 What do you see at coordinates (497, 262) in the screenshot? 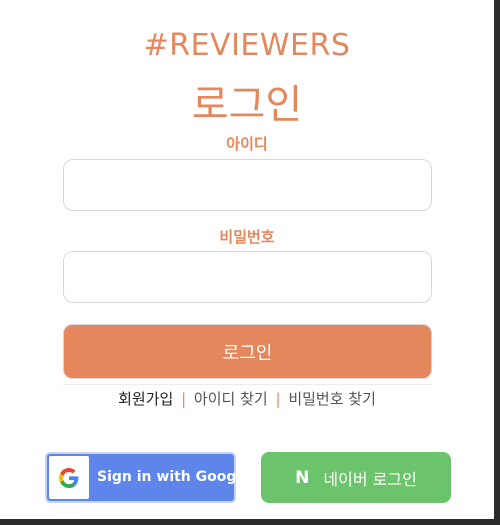
I see `window-edge-right` at bounding box center [497, 262].